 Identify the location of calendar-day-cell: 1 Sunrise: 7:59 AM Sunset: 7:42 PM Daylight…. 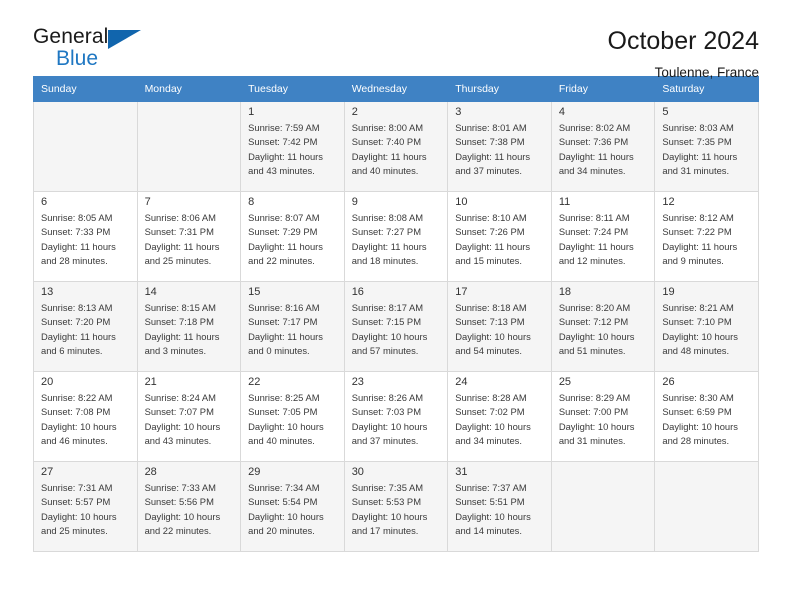
(292, 146).